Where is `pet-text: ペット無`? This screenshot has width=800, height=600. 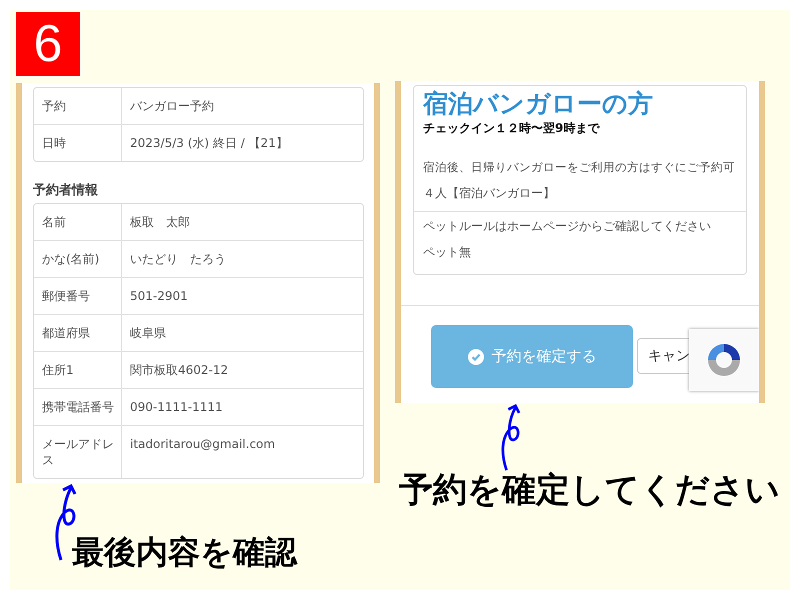
pet-text: ペット無 is located at coordinates (447, 252).